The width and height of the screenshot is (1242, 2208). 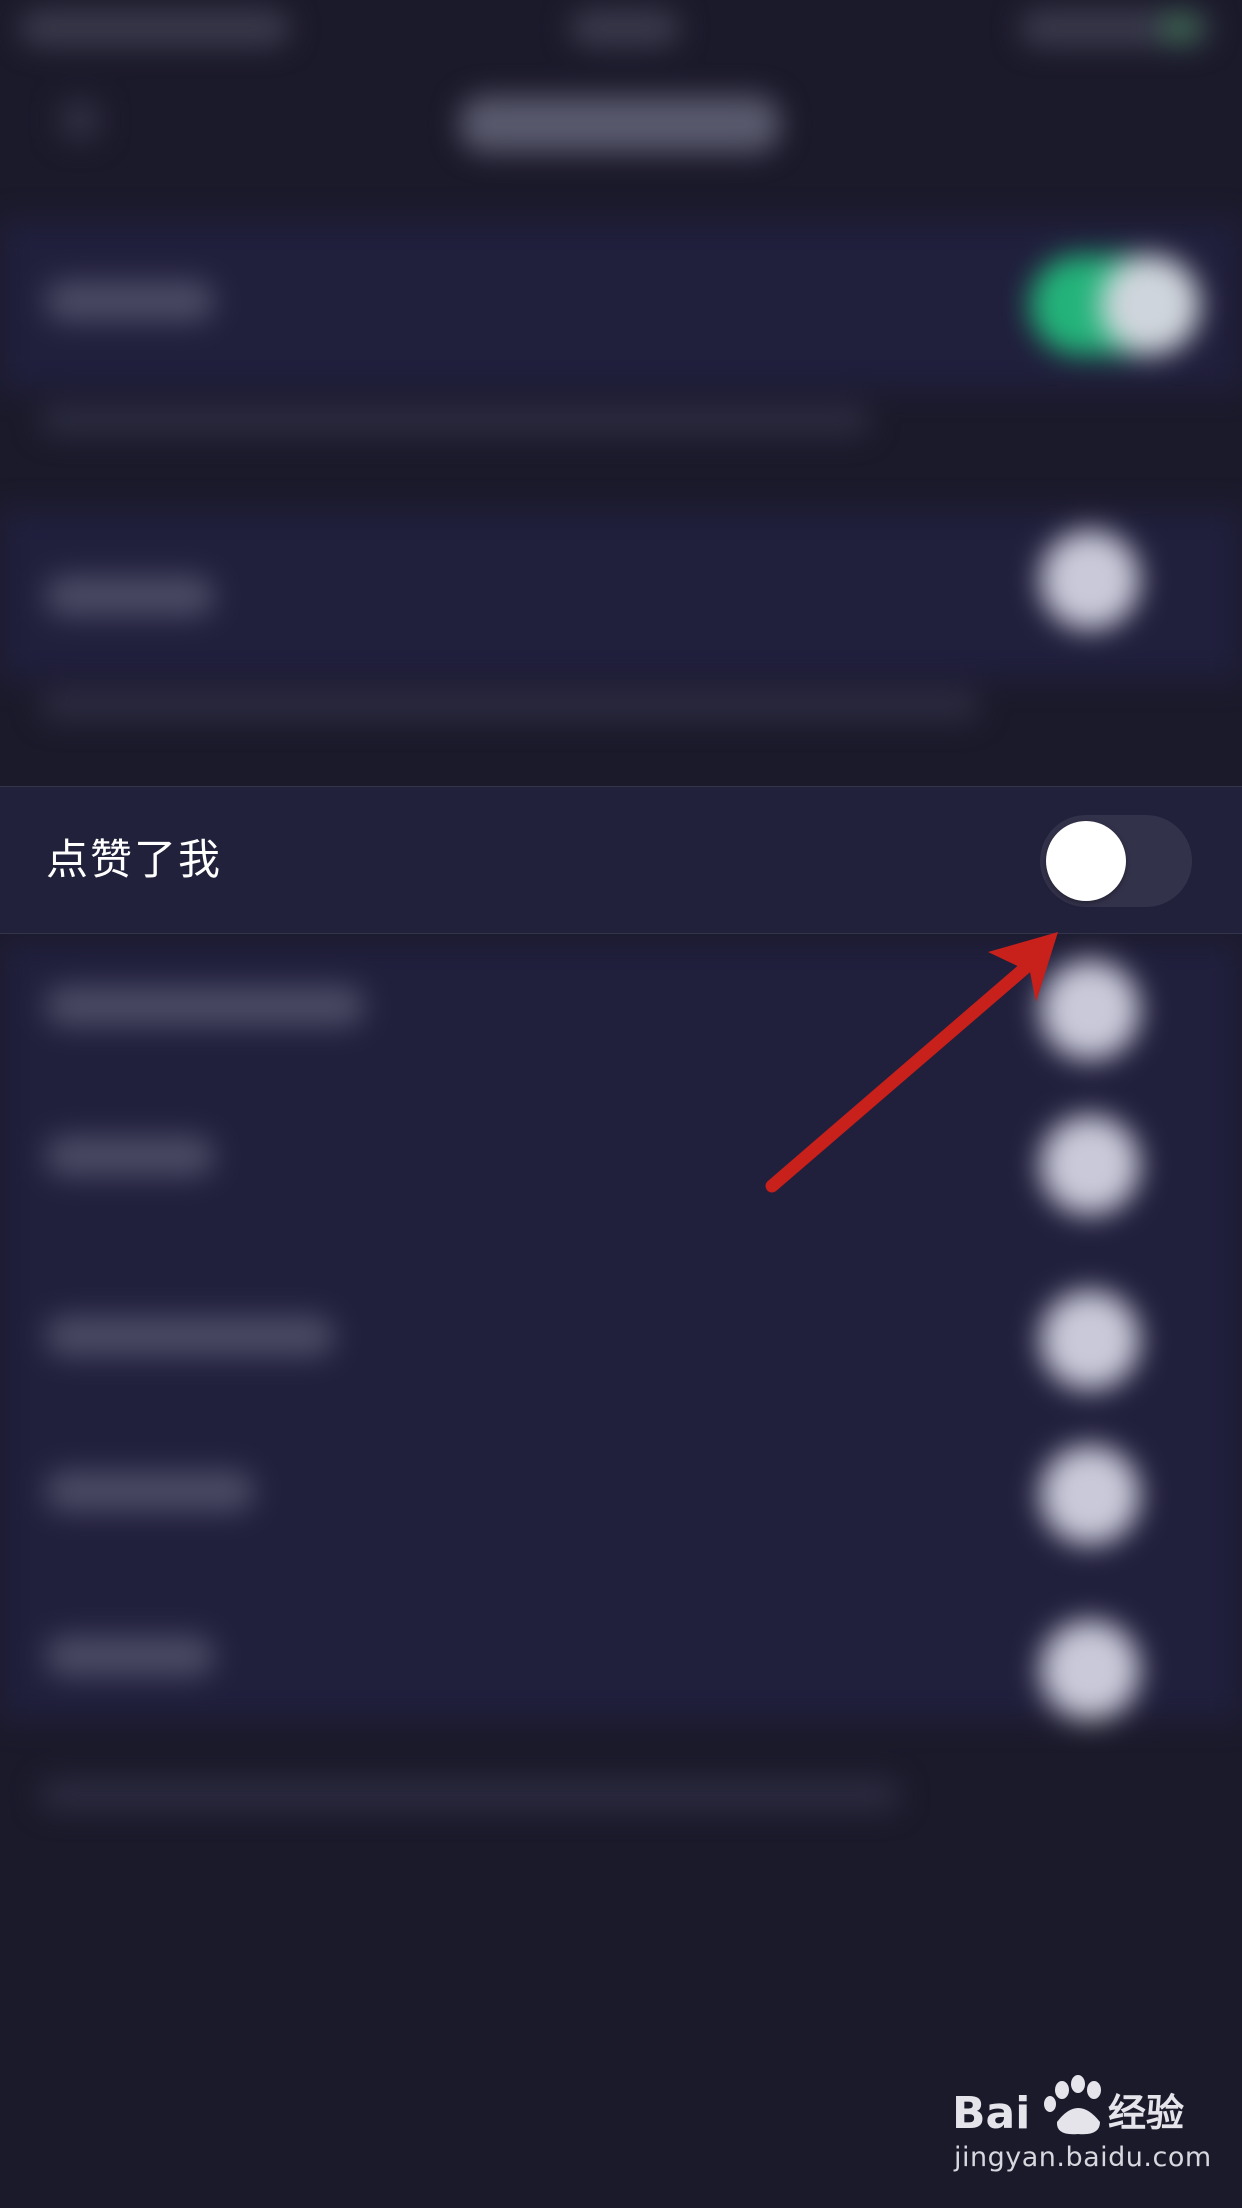 What do you see at coordinates (1180, 28) in the screenshot?
I see `battery-icon` at bounding box center [1180, 28].